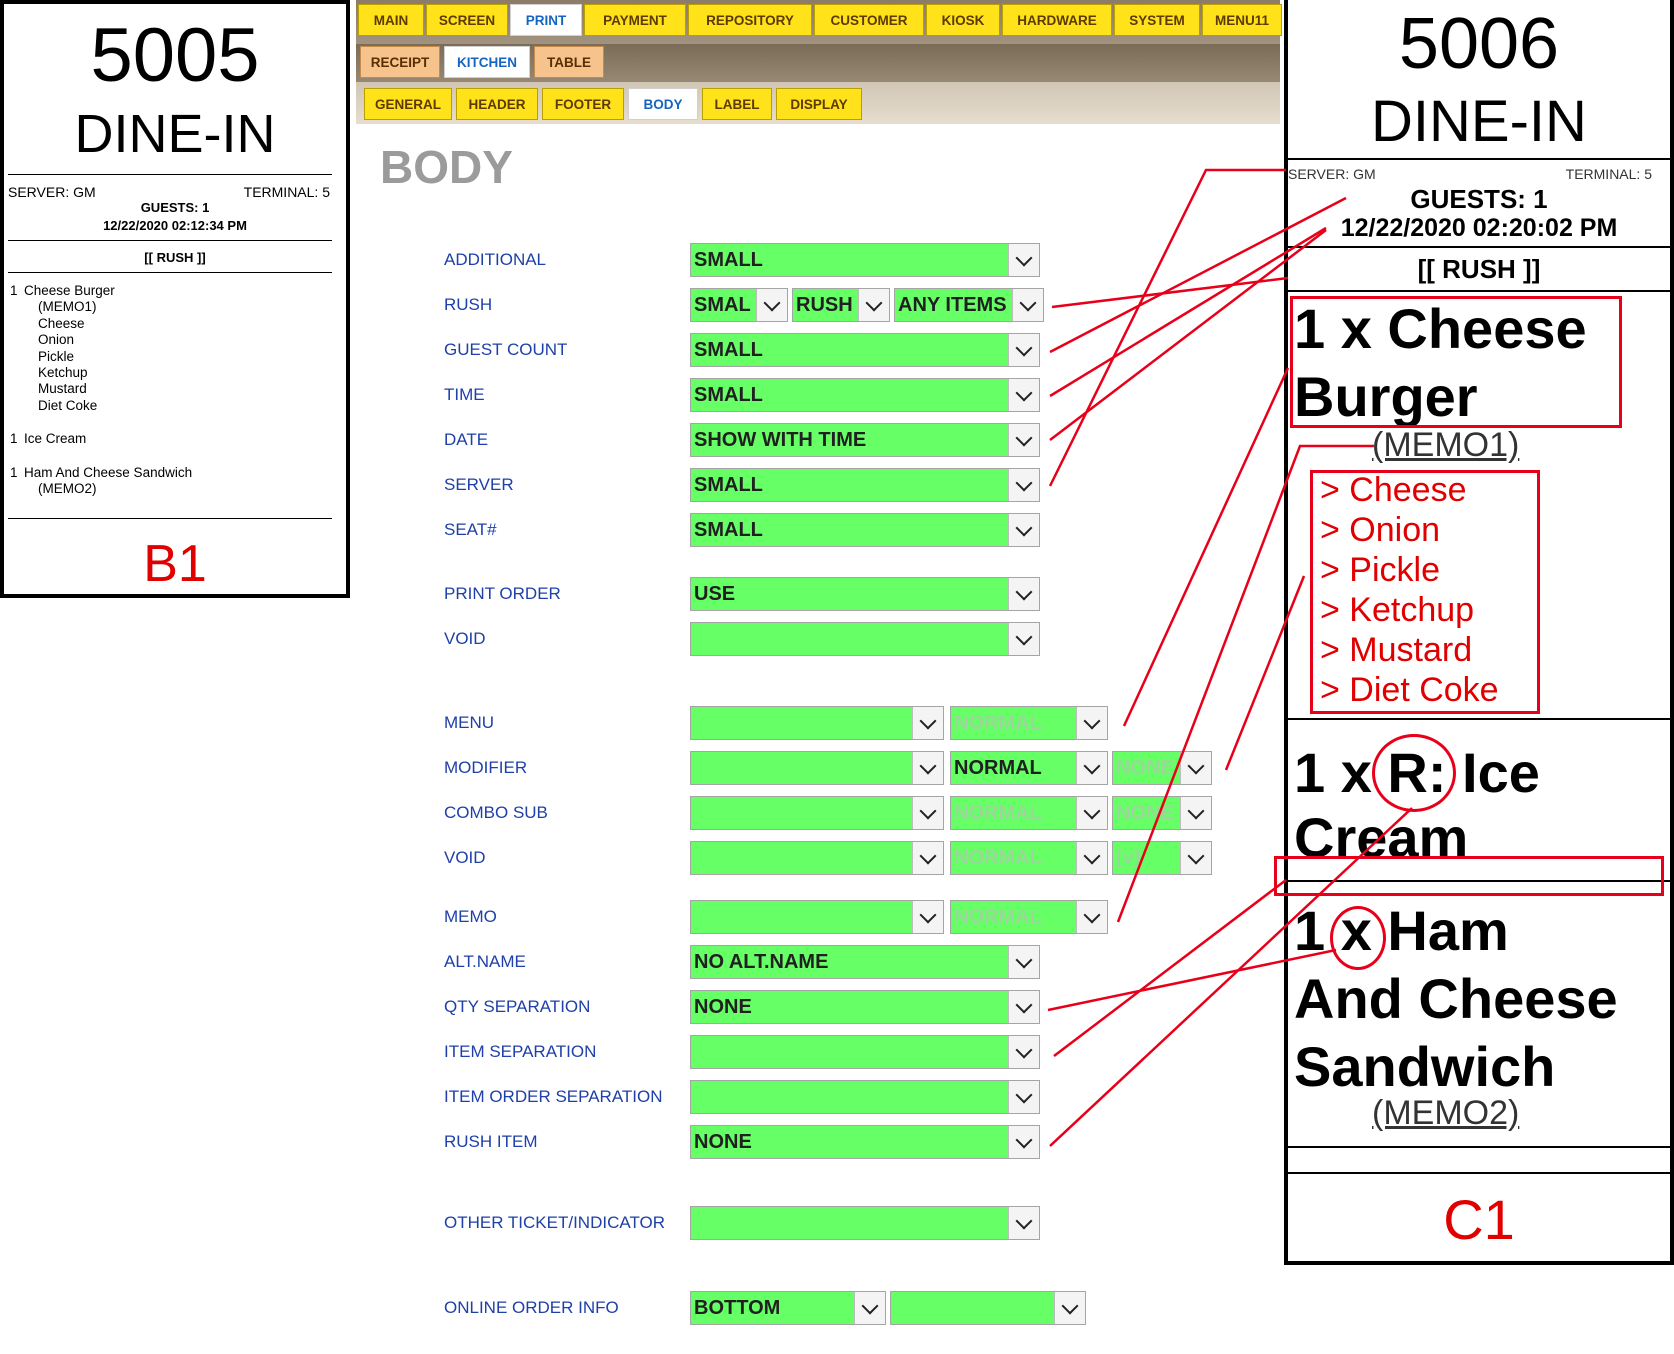 The height and width of the screenshot is (1354, 1674). I want to click on tab-general: GENERAL, so click(408, 104).